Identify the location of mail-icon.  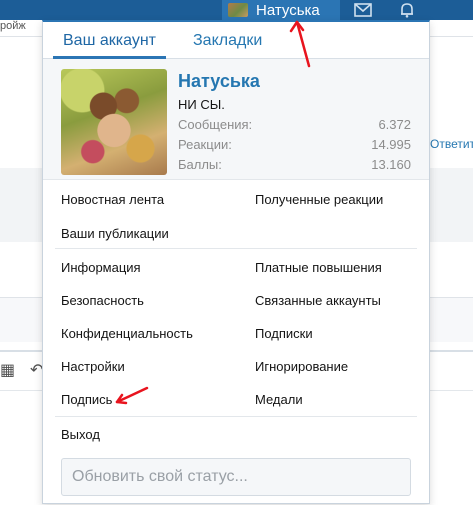
(363, 10).